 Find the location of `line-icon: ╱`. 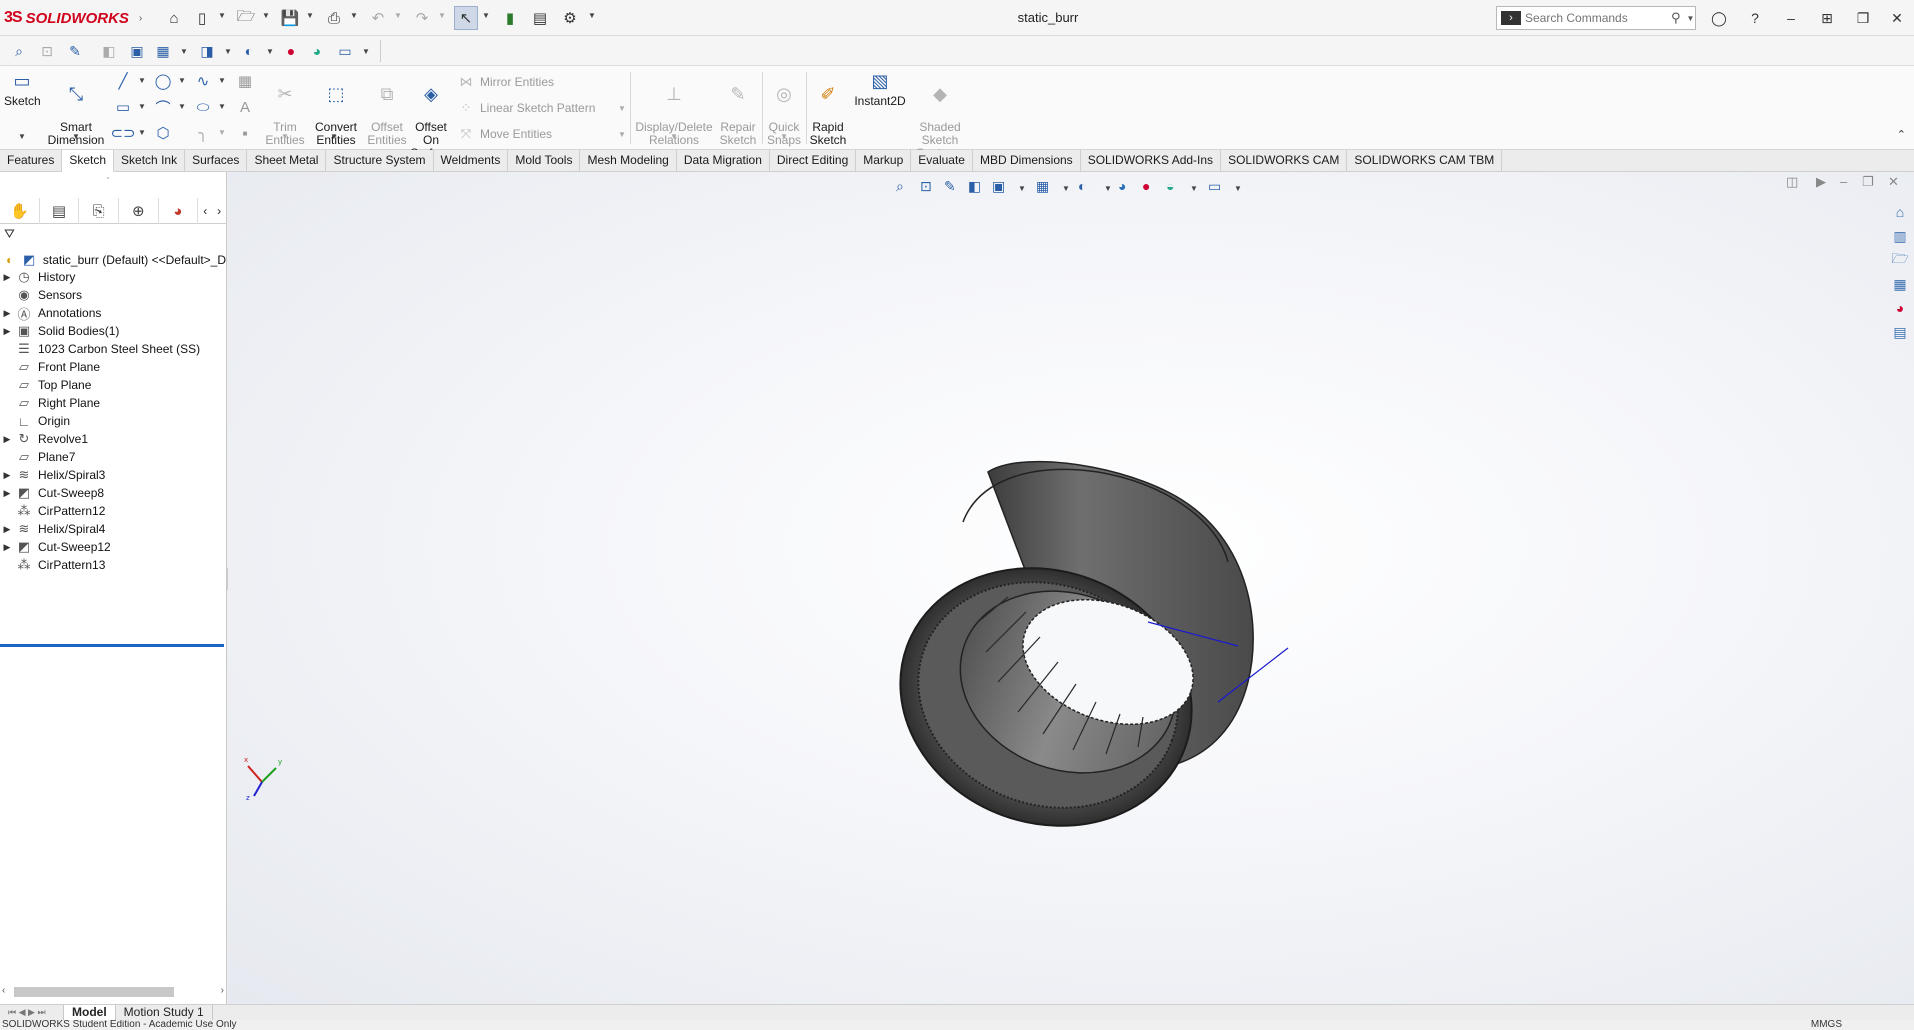

line-icon: ╱ is located at coordinates (123, 81).